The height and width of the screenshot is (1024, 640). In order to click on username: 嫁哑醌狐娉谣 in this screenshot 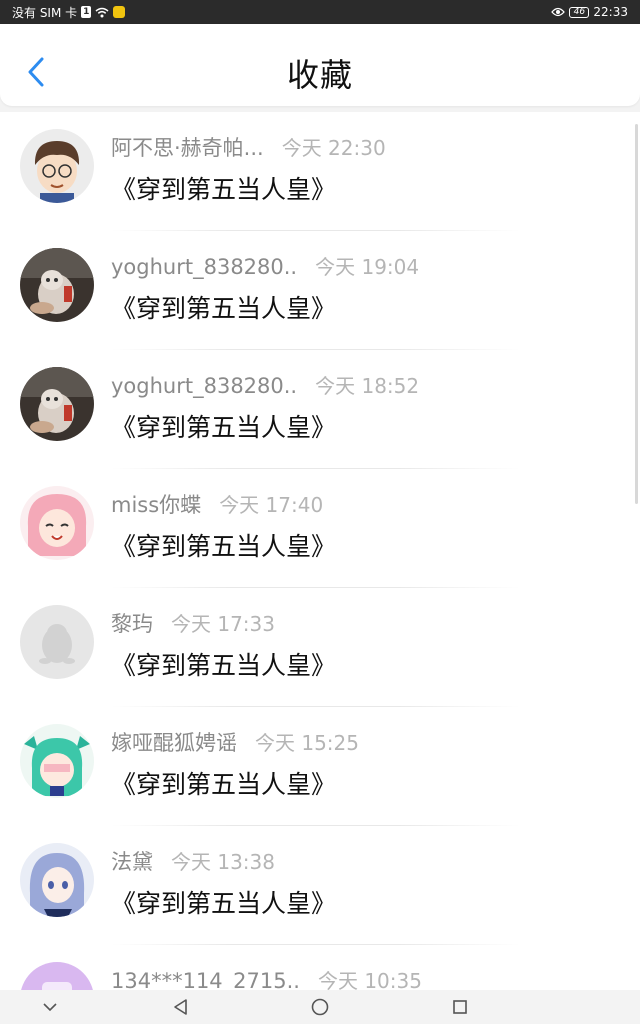, I will do `click(174, 743)`.